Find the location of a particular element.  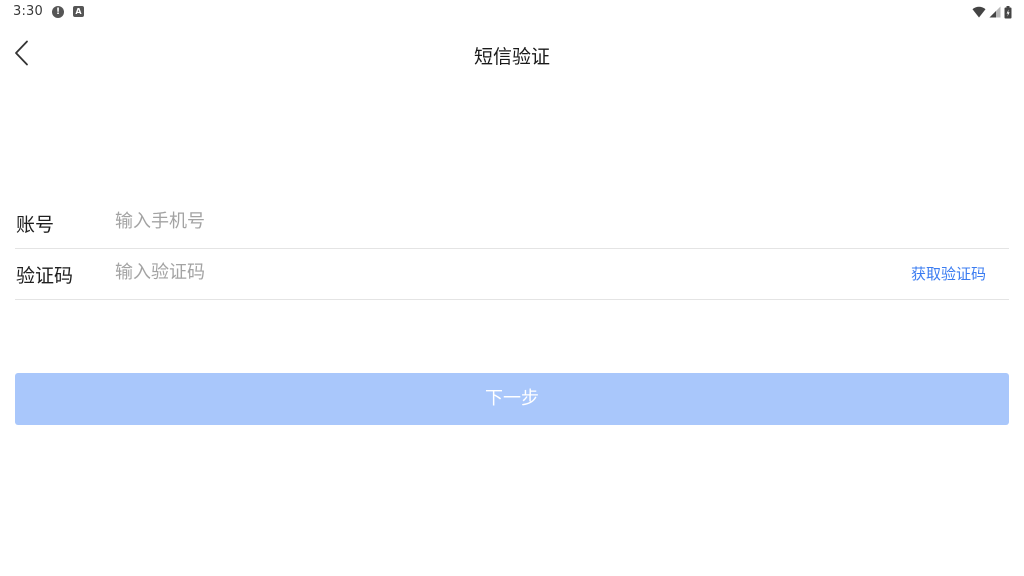

battery-icon is located at coordinates (1008, 12).